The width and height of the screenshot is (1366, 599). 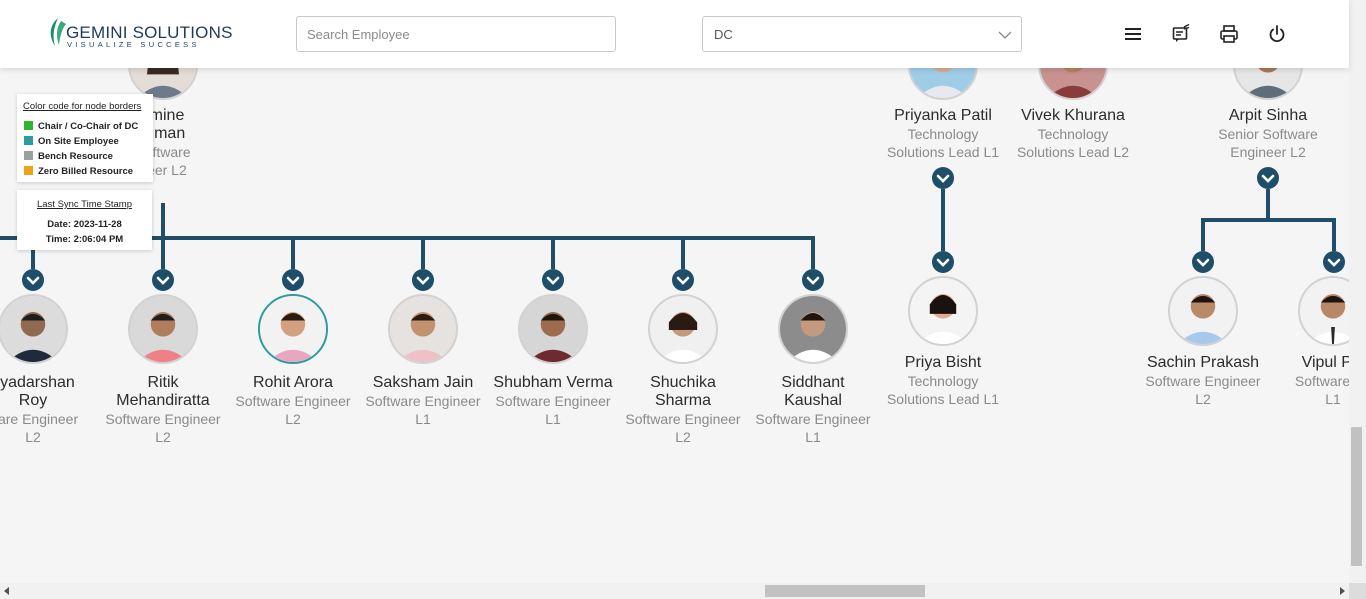 I want to click on department-select: DC, so click(x=862, y=34).